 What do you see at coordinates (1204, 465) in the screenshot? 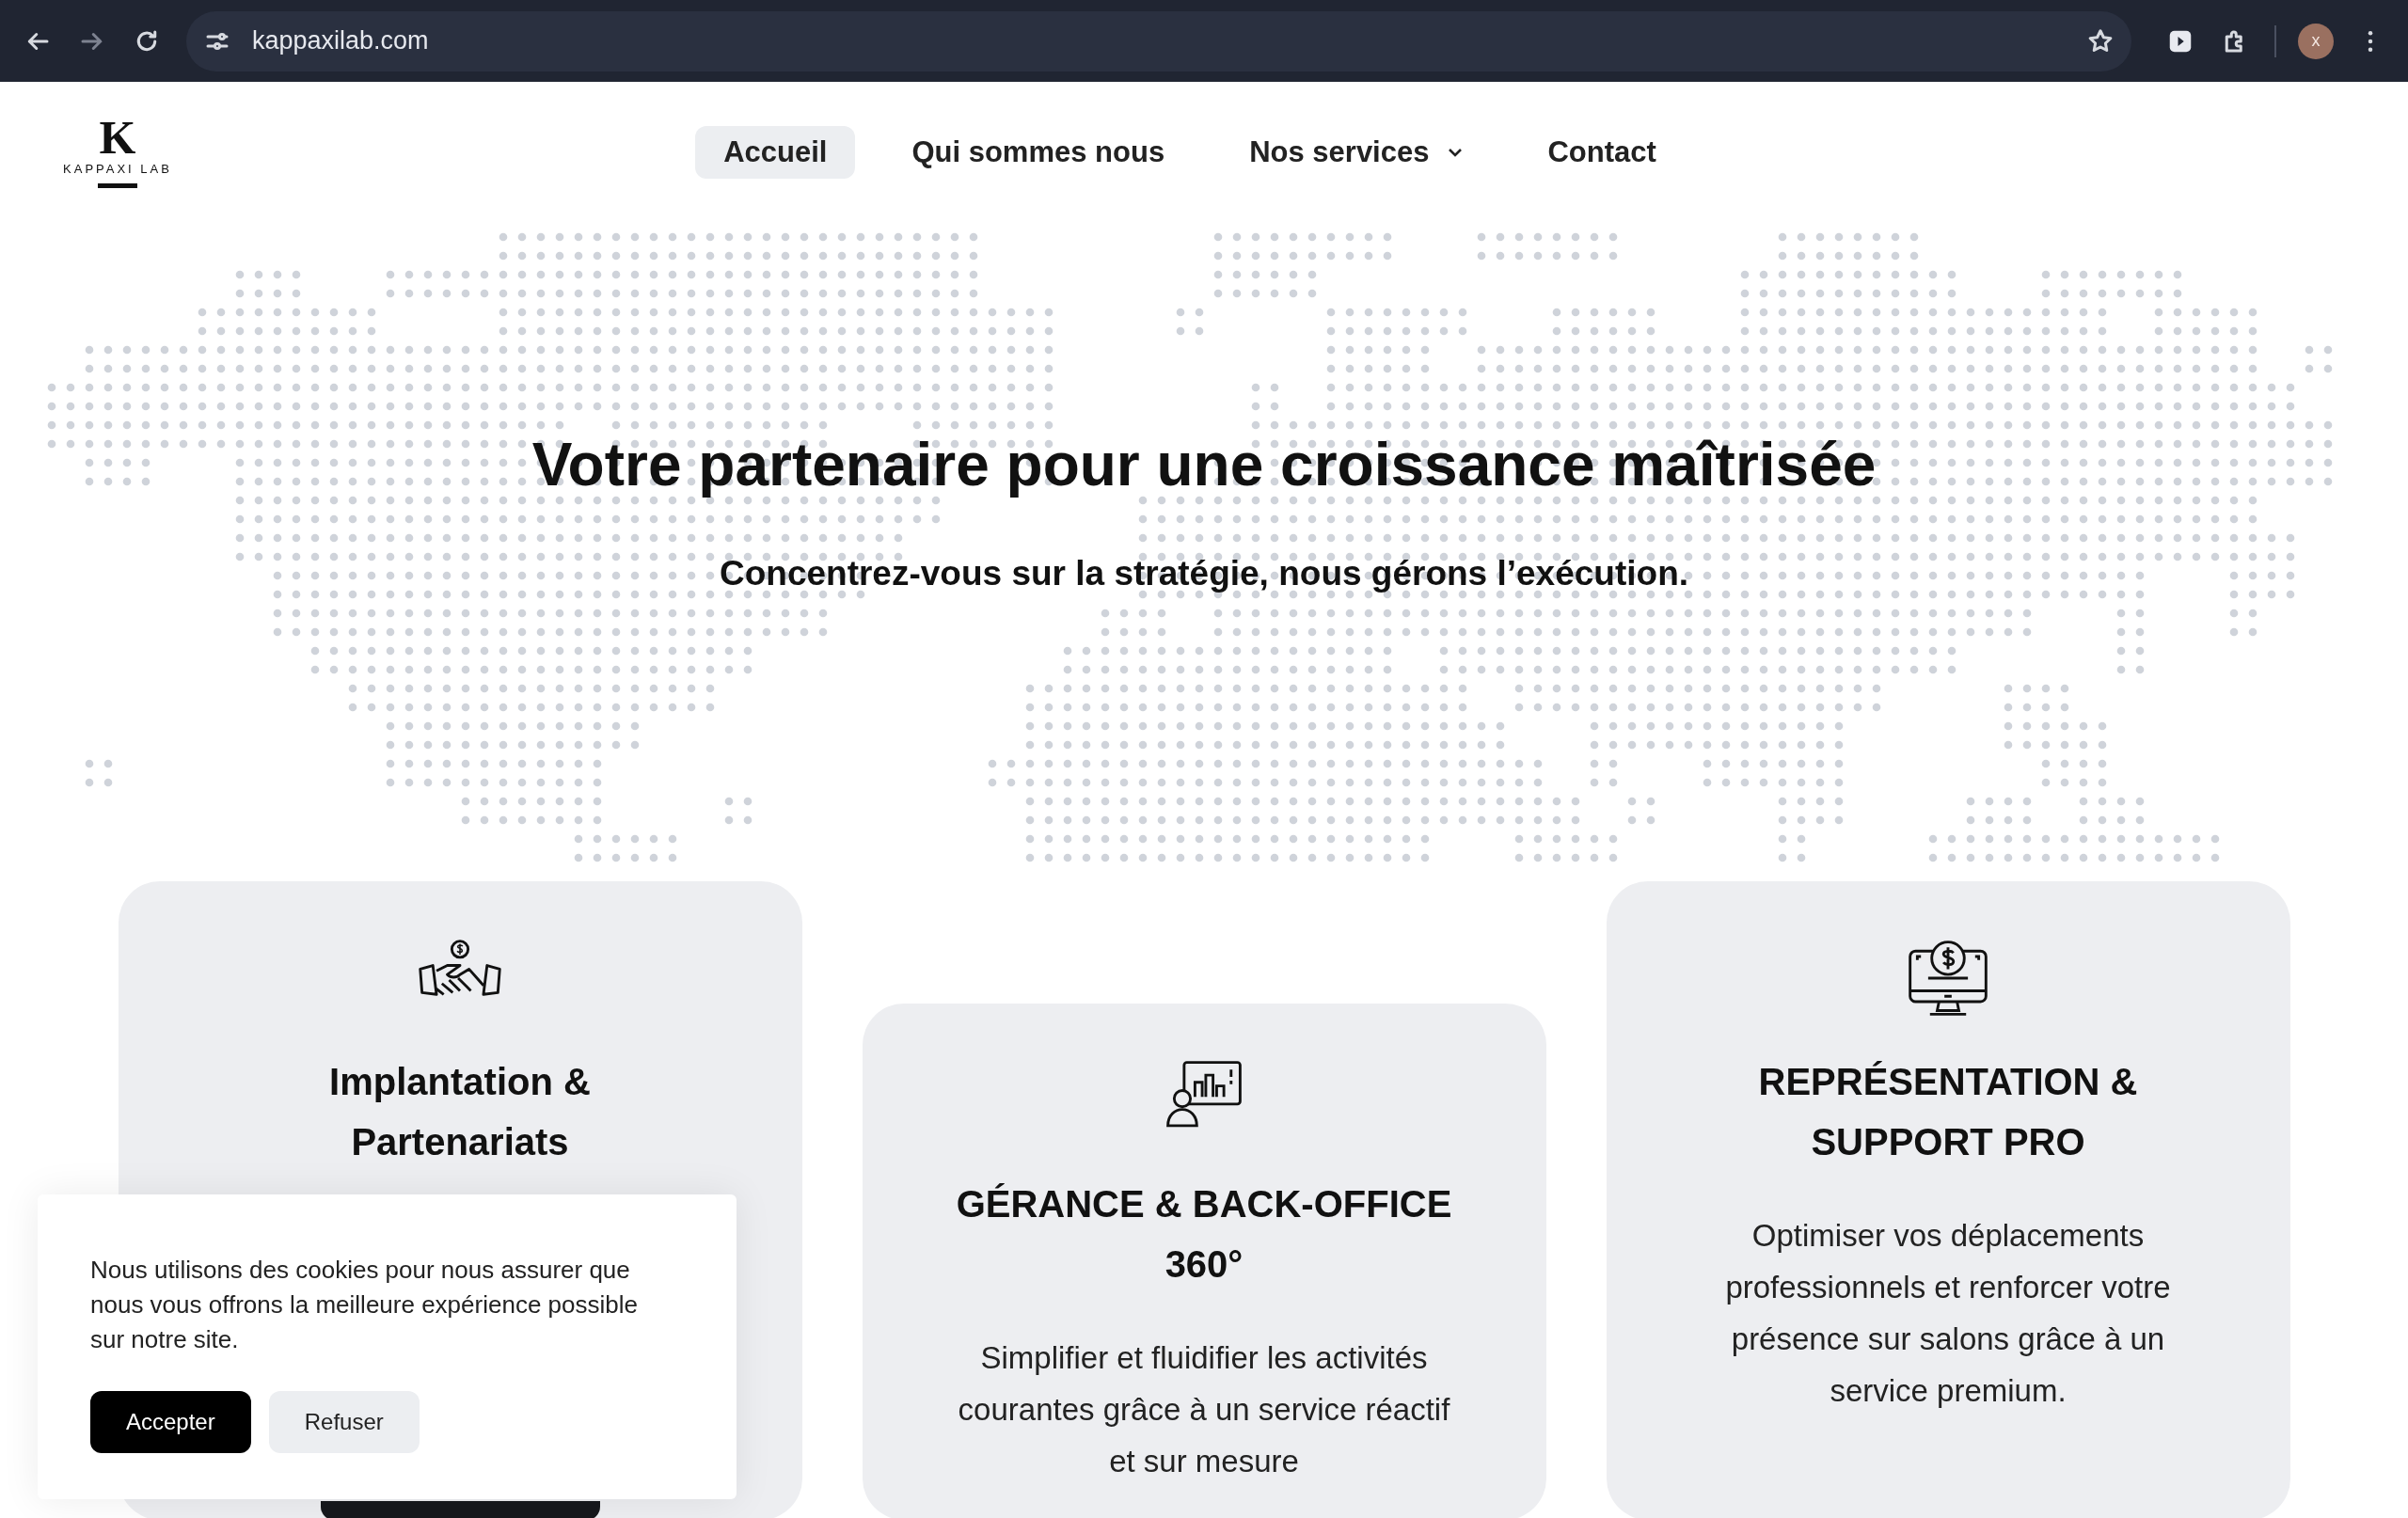
I see `hero-title: Votre partenaire pour une croissance maîtrisée` at bounding box center [1204, 465].